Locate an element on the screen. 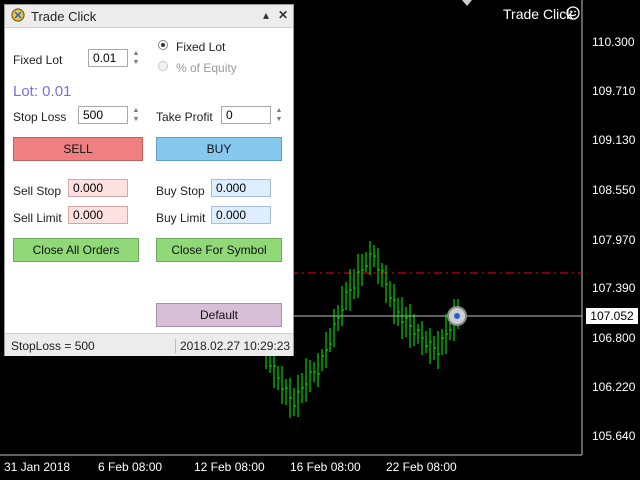 This screenshot has width=640, height=480. price-tick: 108.550 is located at coordinates (614, 190).